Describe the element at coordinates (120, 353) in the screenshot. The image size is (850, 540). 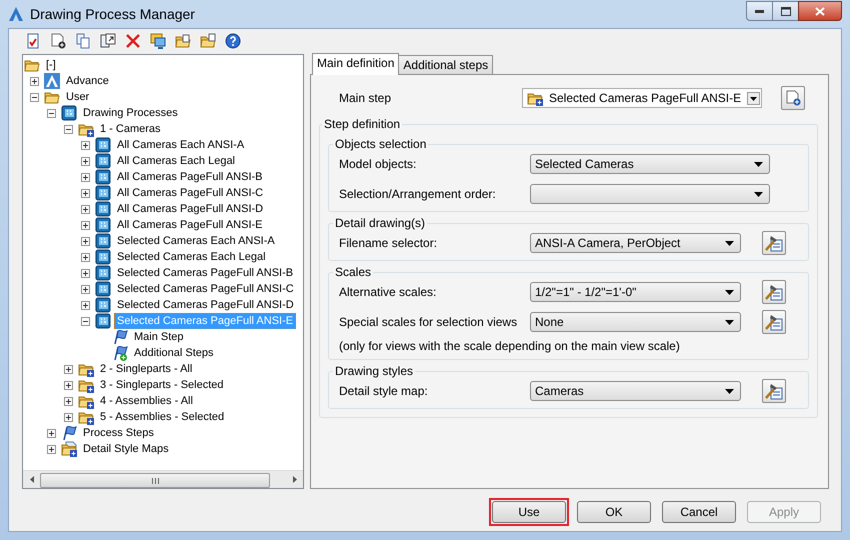
I see `flag-icon` at that location.